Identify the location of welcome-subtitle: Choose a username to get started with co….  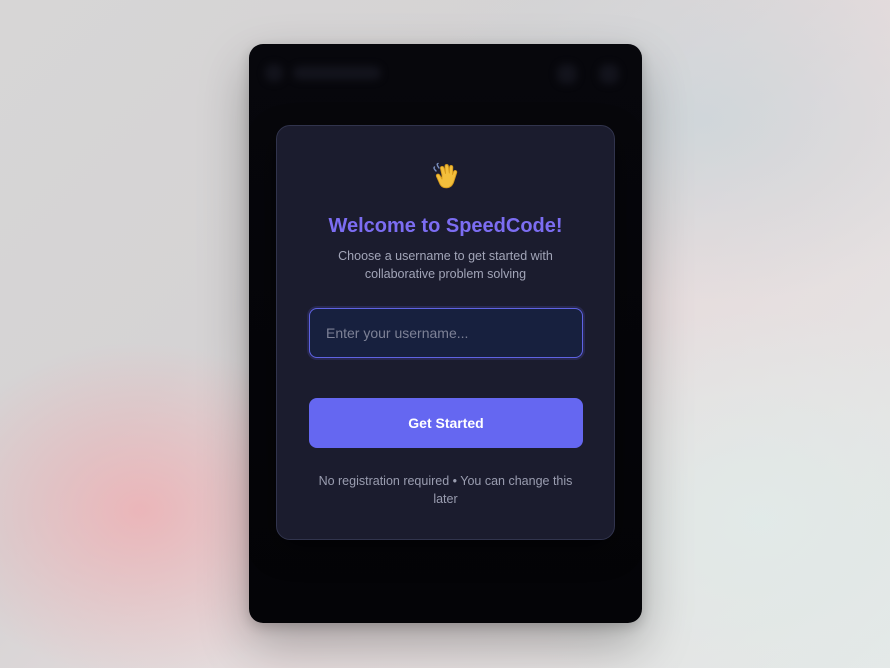
(445, 265).